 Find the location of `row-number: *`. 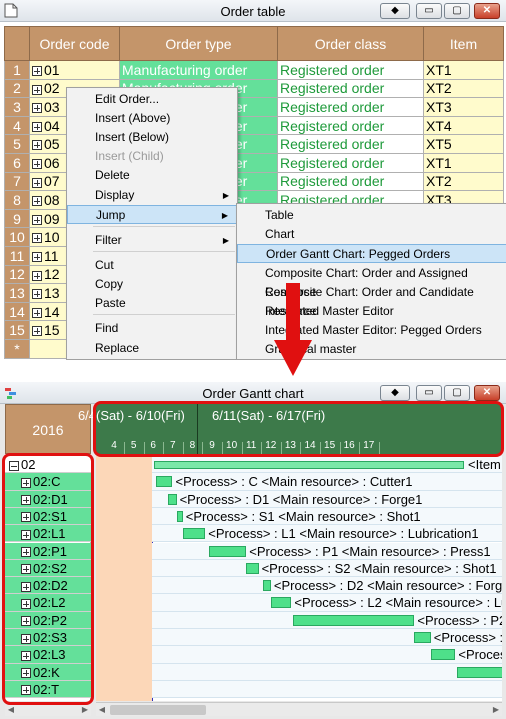

row-number: * is located at coordinates (17, 348).